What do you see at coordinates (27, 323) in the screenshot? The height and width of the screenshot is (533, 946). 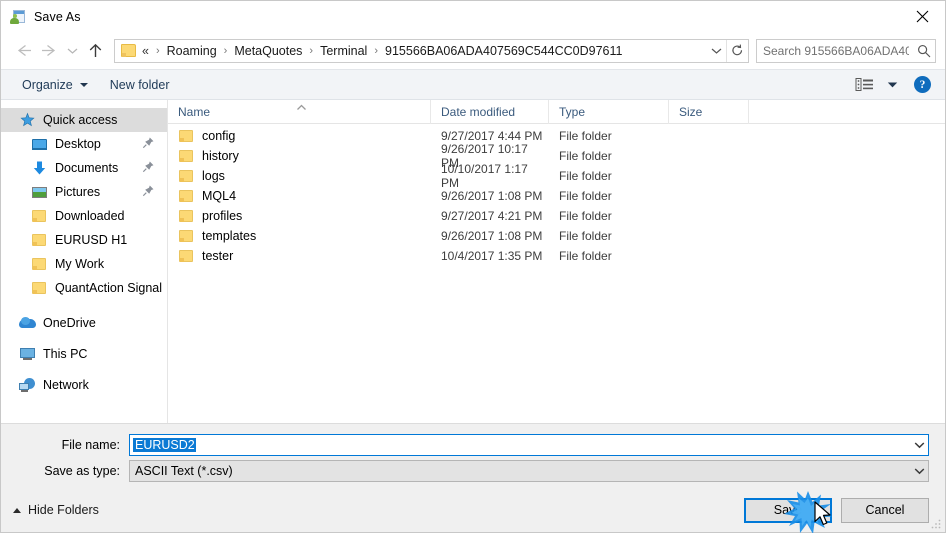 I see `onedrive-cloud-icon` at bounding box center [27, 323].